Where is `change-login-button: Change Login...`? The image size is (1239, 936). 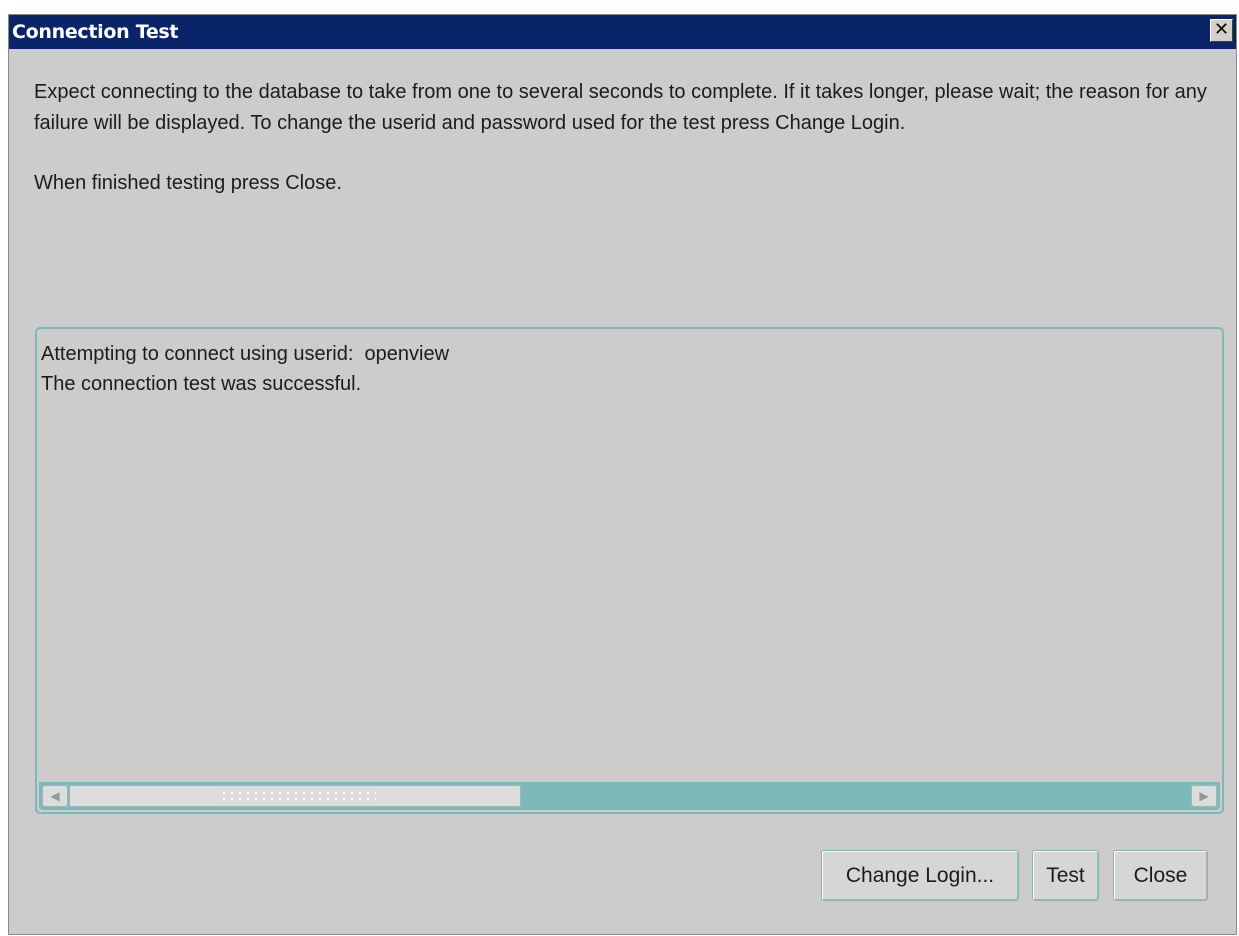 change-login-button: Change Login... is located at coordinates (920, 875).